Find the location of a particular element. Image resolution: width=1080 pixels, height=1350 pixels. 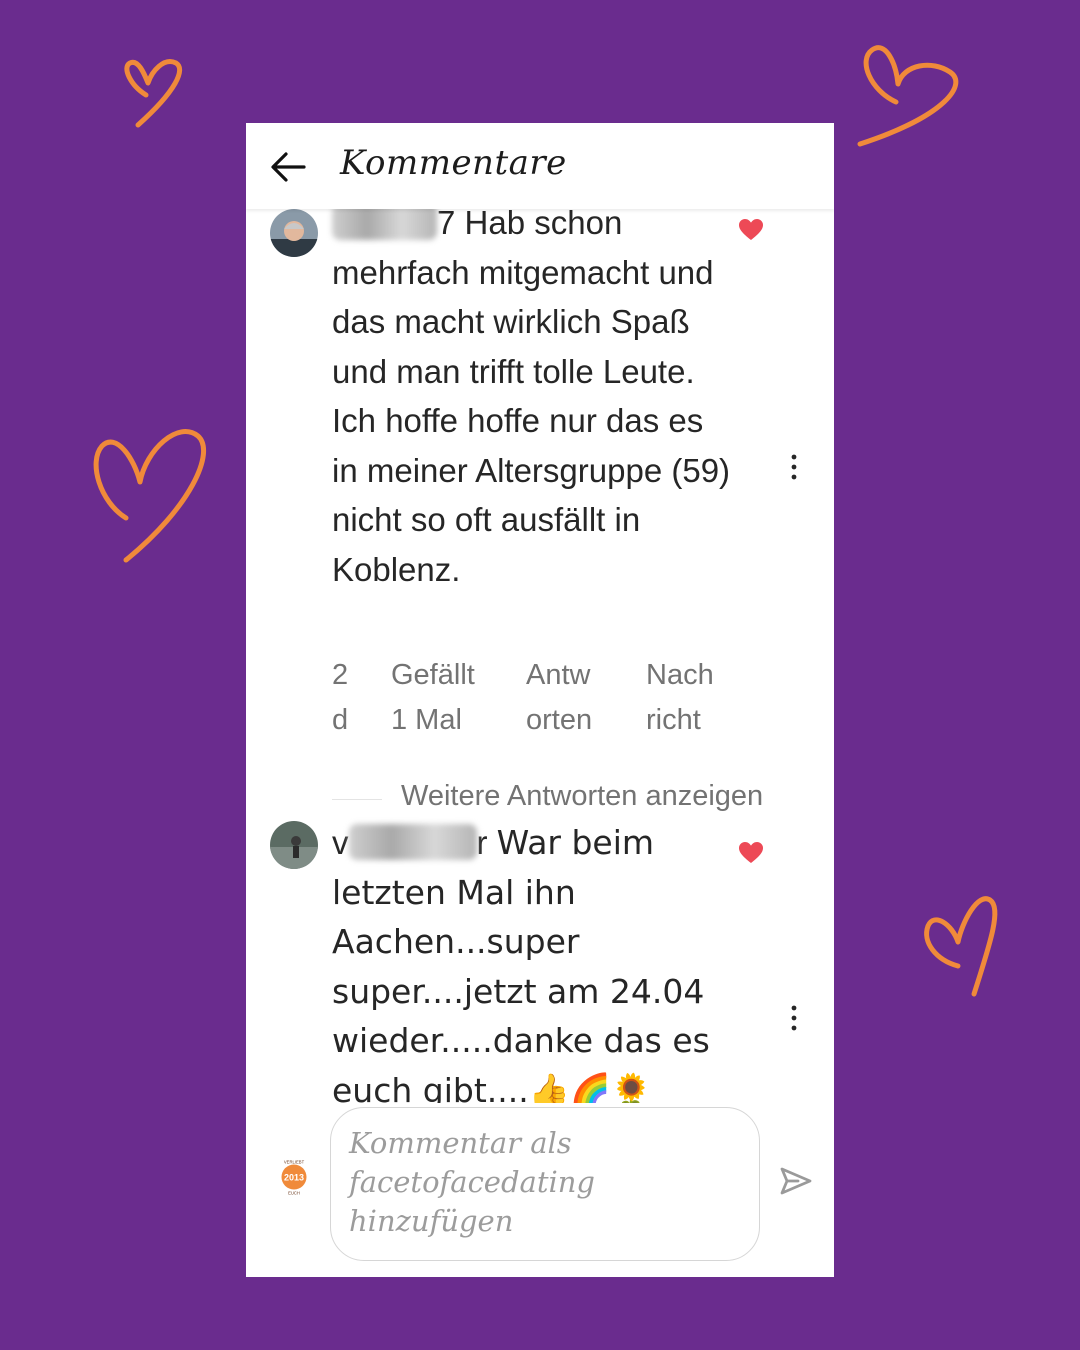

avatar: 2013 VERLIEBT EUCH is located at coordinates (294, 1177).